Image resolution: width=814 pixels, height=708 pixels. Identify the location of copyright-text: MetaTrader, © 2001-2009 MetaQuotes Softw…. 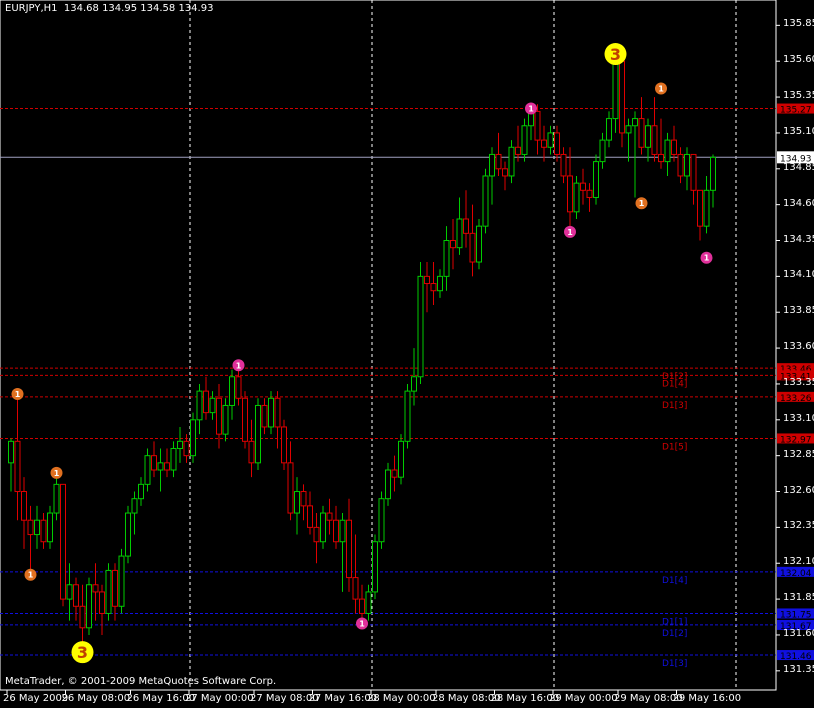
(141, 681).